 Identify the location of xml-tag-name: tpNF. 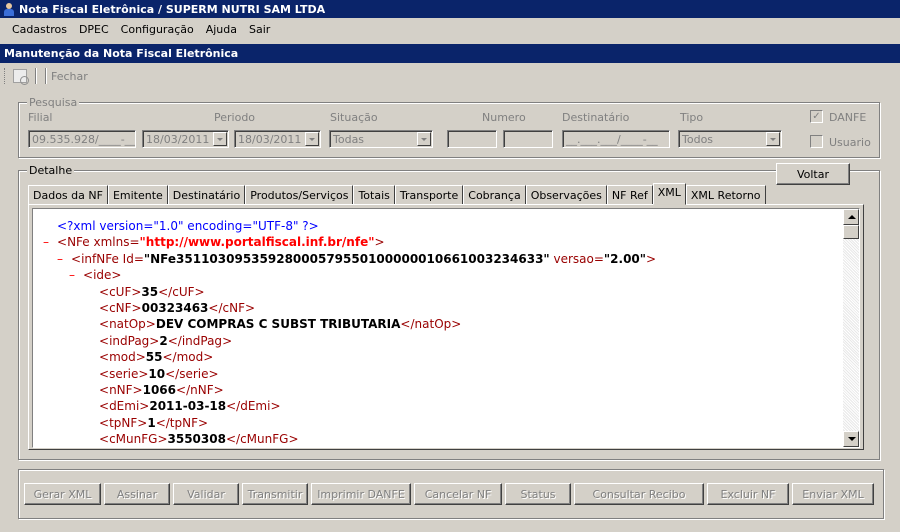
(123, 422).